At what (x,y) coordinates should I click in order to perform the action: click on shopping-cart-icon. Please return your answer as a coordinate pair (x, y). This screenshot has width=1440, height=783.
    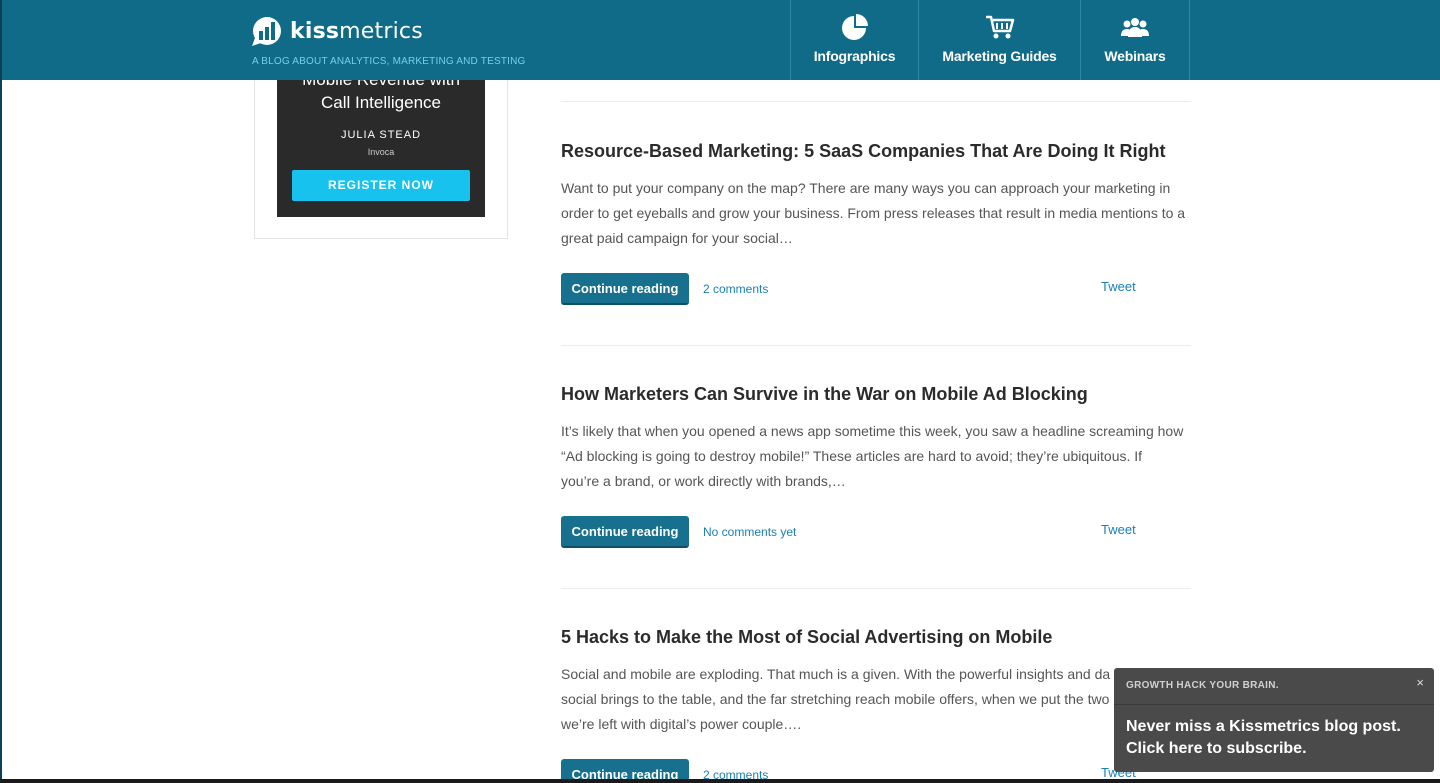
    Looking at the image, I should click on (1000, 27).